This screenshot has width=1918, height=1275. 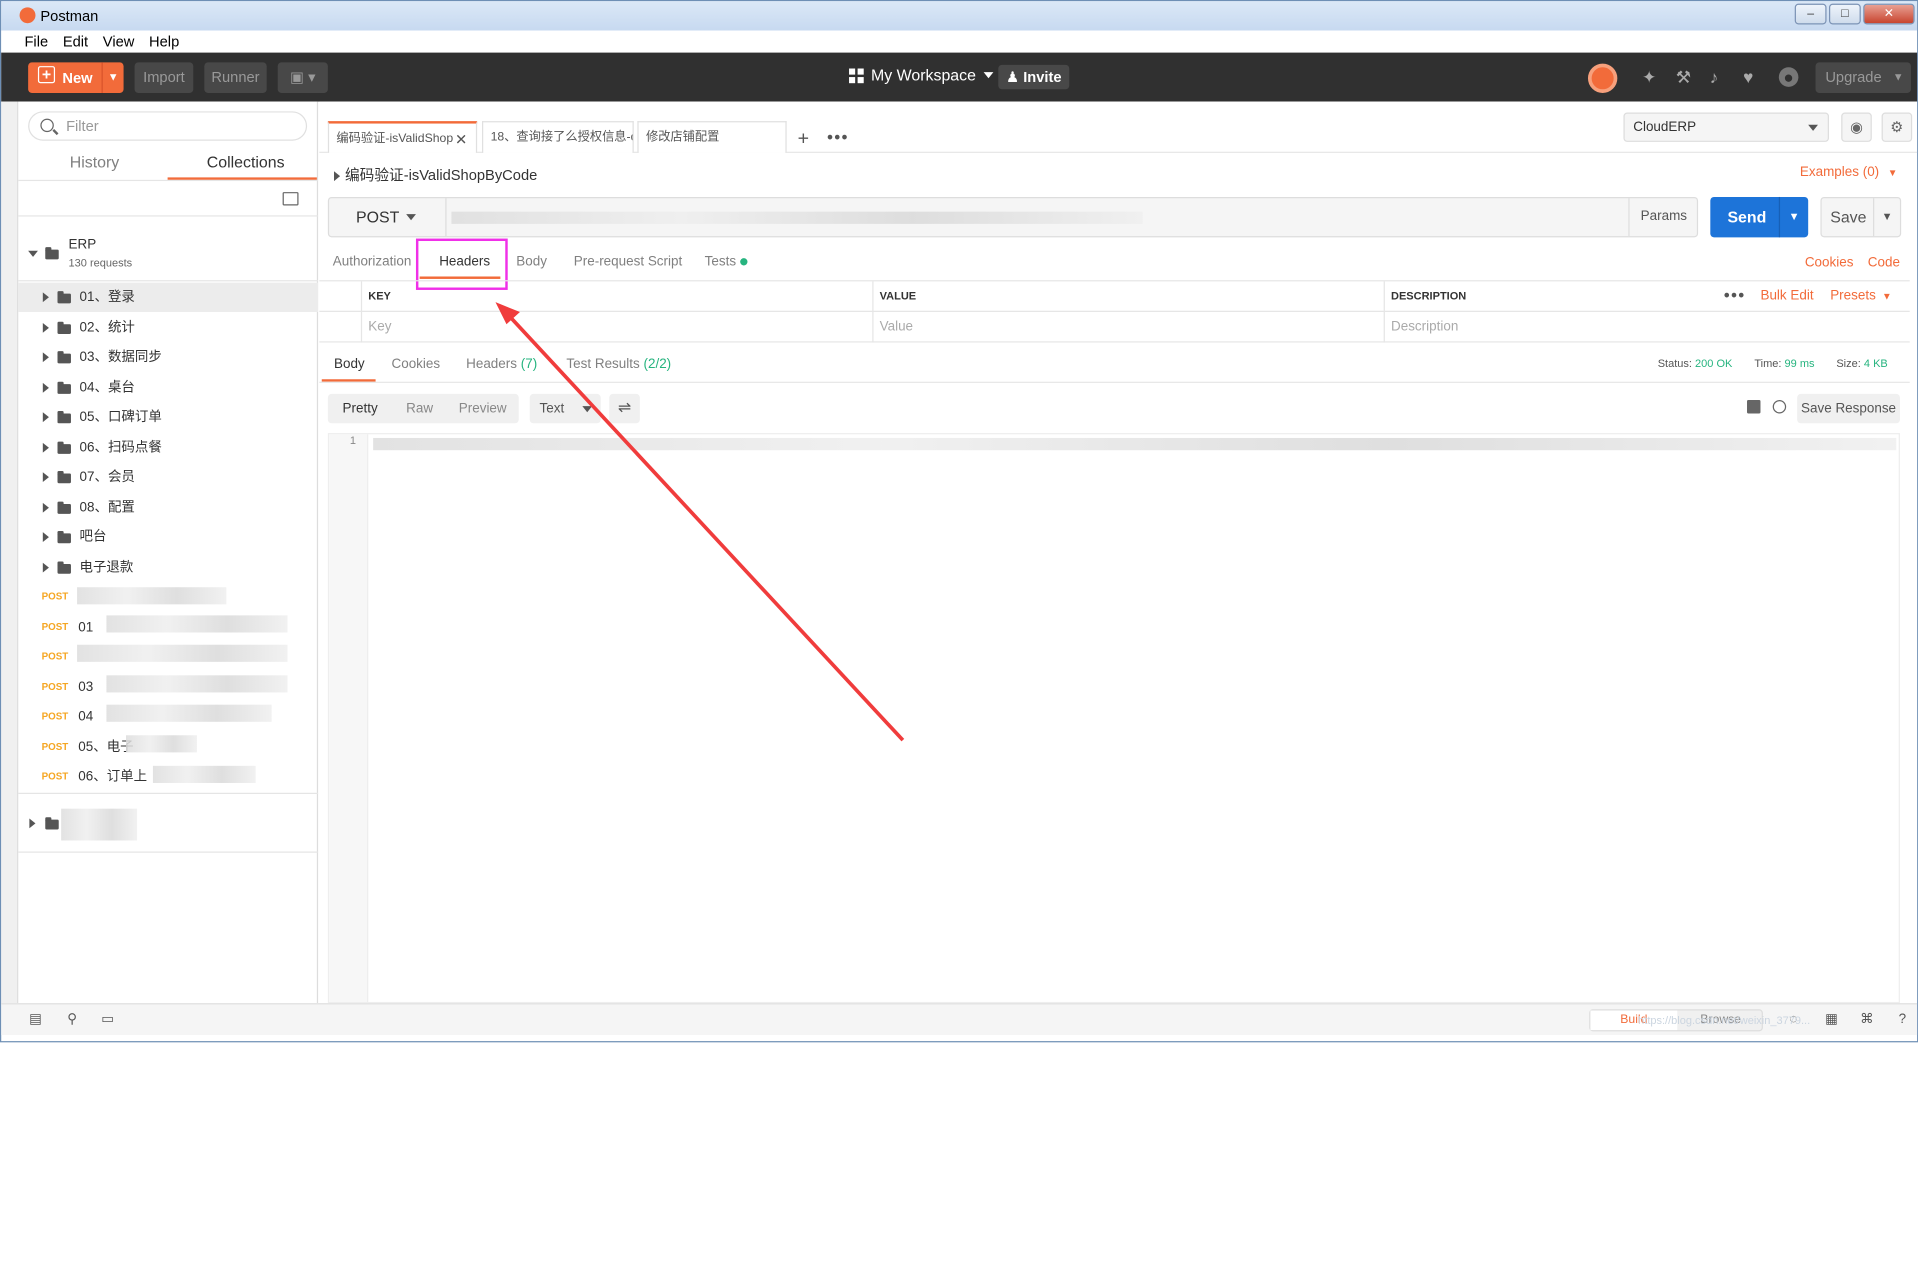 What do you see at coordinates (168, 387) in the screenshot?
I see `folder-item: 04、桌台` at bounding box center [168, 387].